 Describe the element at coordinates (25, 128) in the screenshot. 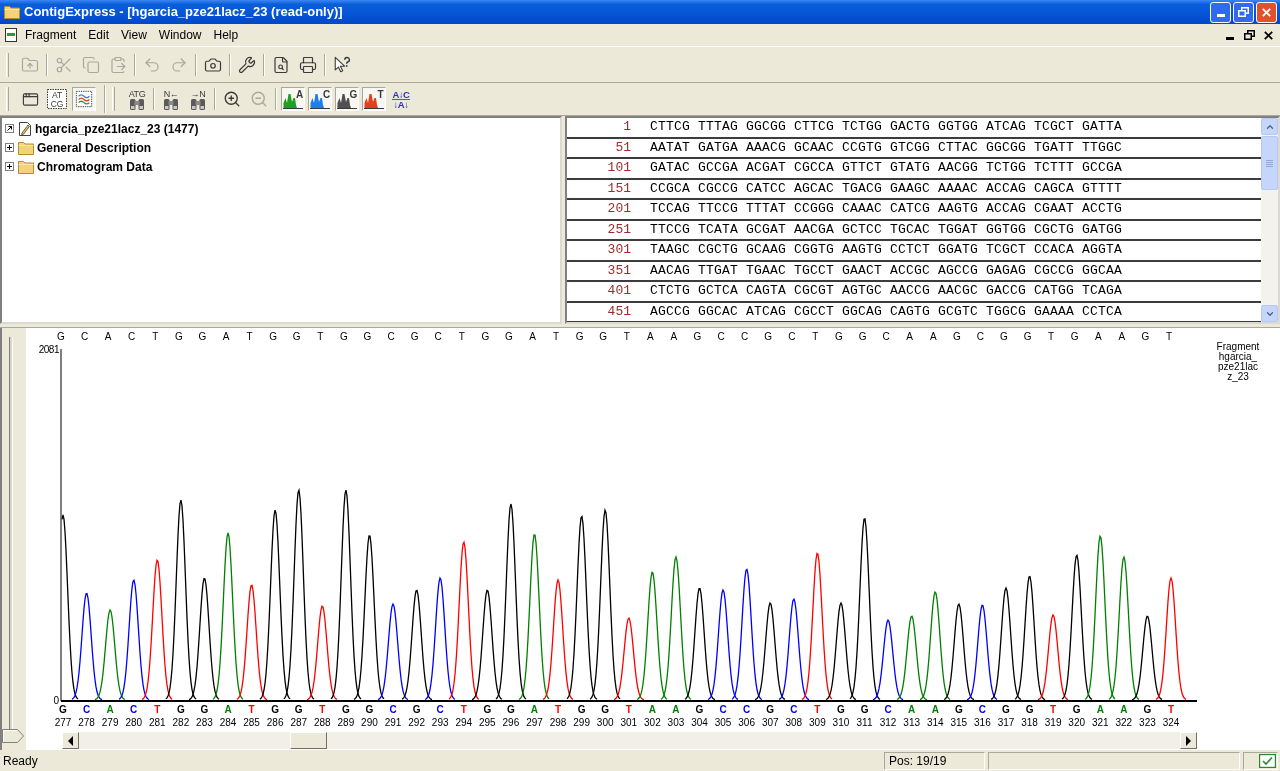

I see `document-pencil-icon` at that location.